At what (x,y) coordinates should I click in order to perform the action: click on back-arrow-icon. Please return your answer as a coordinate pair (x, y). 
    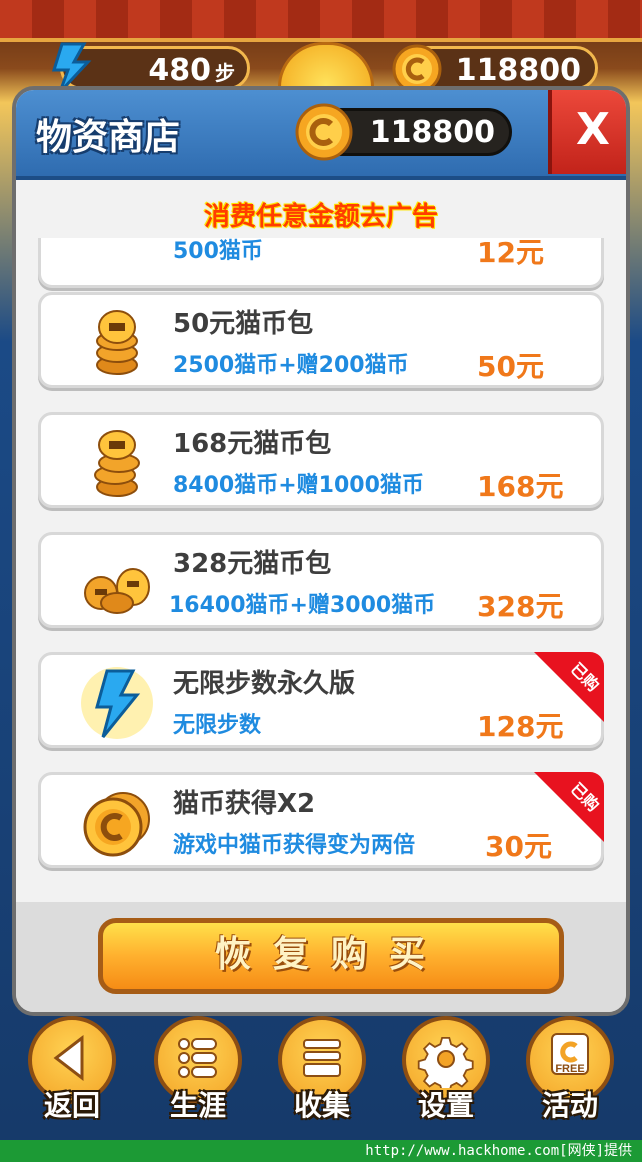
    Looking at the image, I should click on (68, 1058).